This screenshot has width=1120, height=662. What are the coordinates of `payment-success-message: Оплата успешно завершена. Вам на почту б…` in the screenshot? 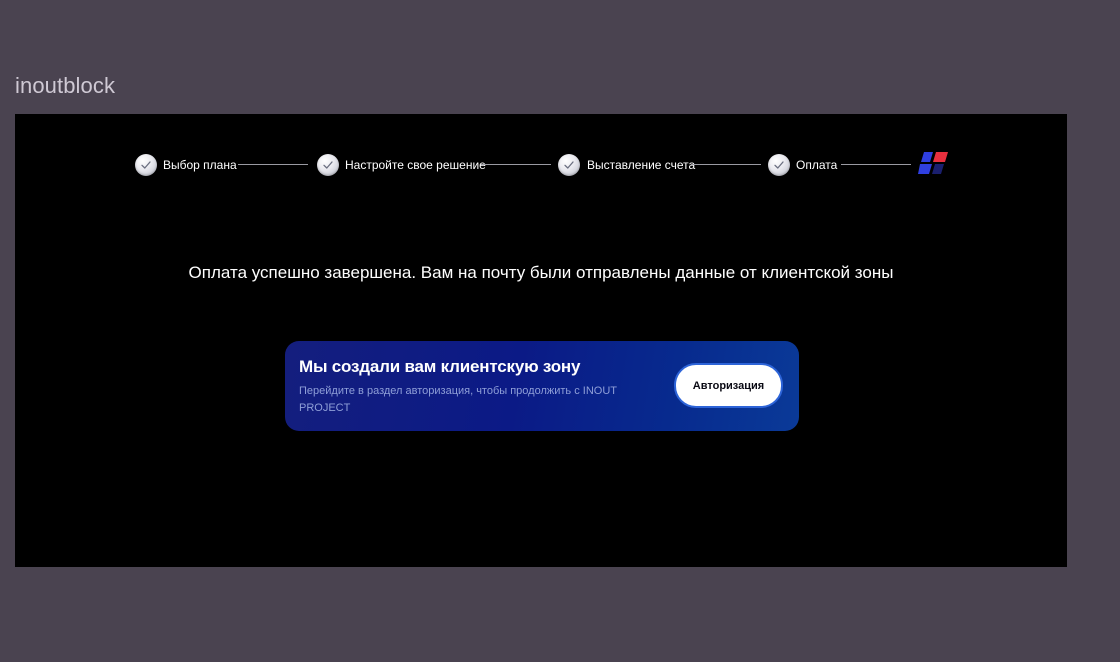 It's located at (541, 272).